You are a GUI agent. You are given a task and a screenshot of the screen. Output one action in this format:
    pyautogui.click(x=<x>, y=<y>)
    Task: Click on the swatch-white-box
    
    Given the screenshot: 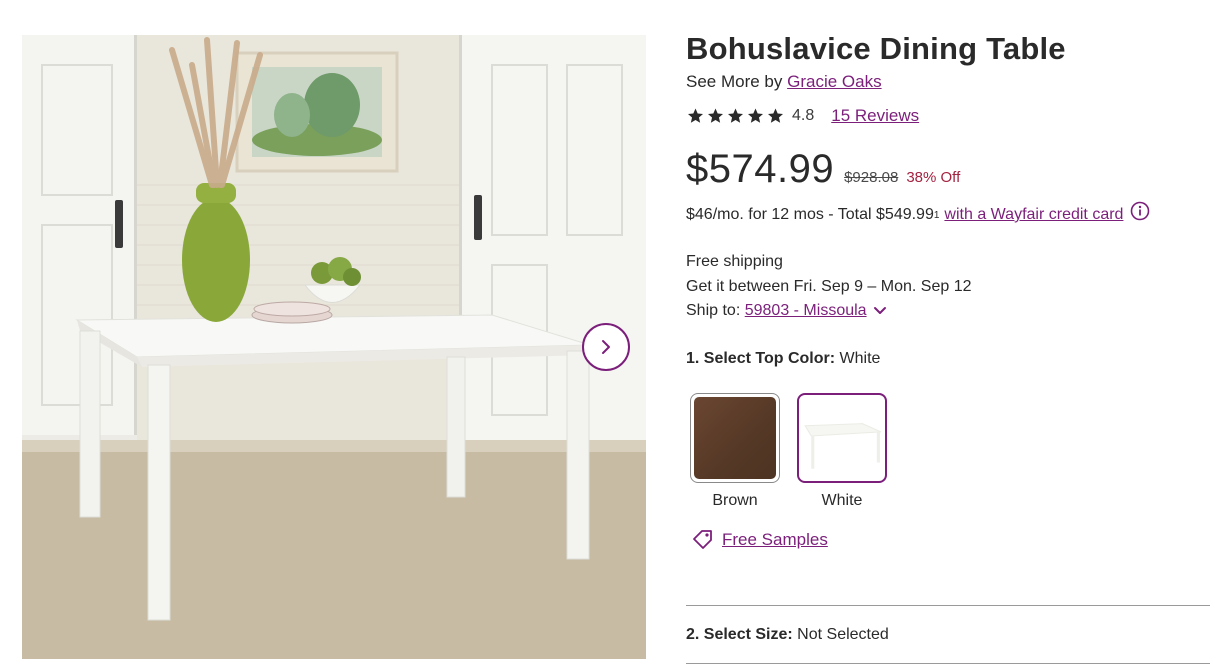 What is the action you would take?
    pyautogui.click(x=842, y=437)
    